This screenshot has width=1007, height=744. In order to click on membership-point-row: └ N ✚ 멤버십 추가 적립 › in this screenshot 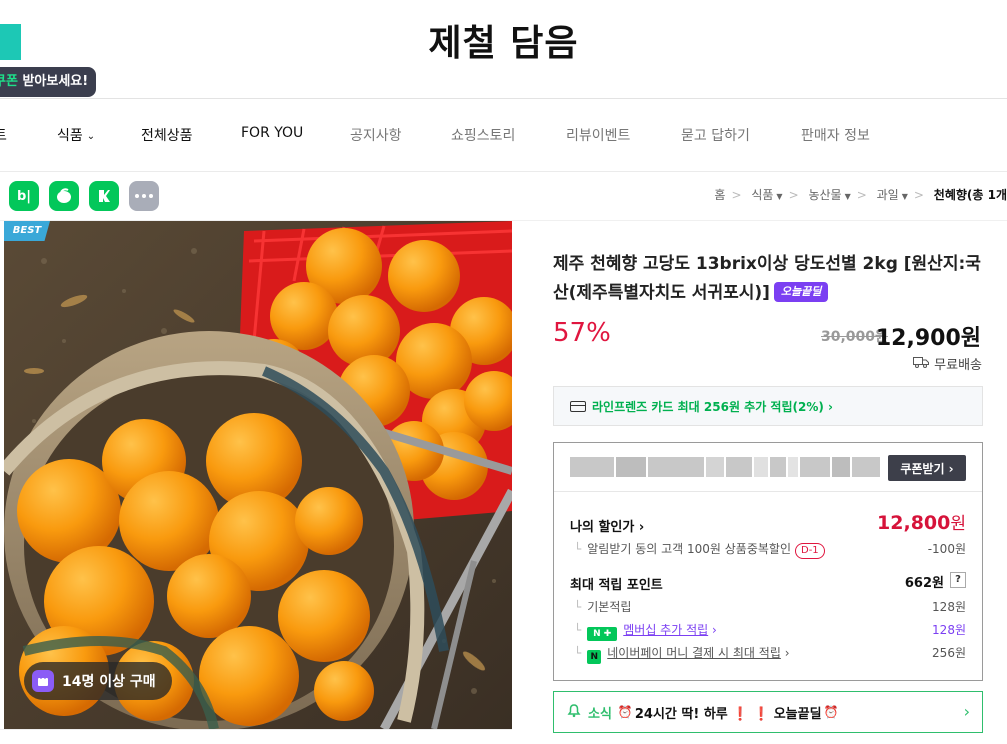, I will do `click(645, 631)`.